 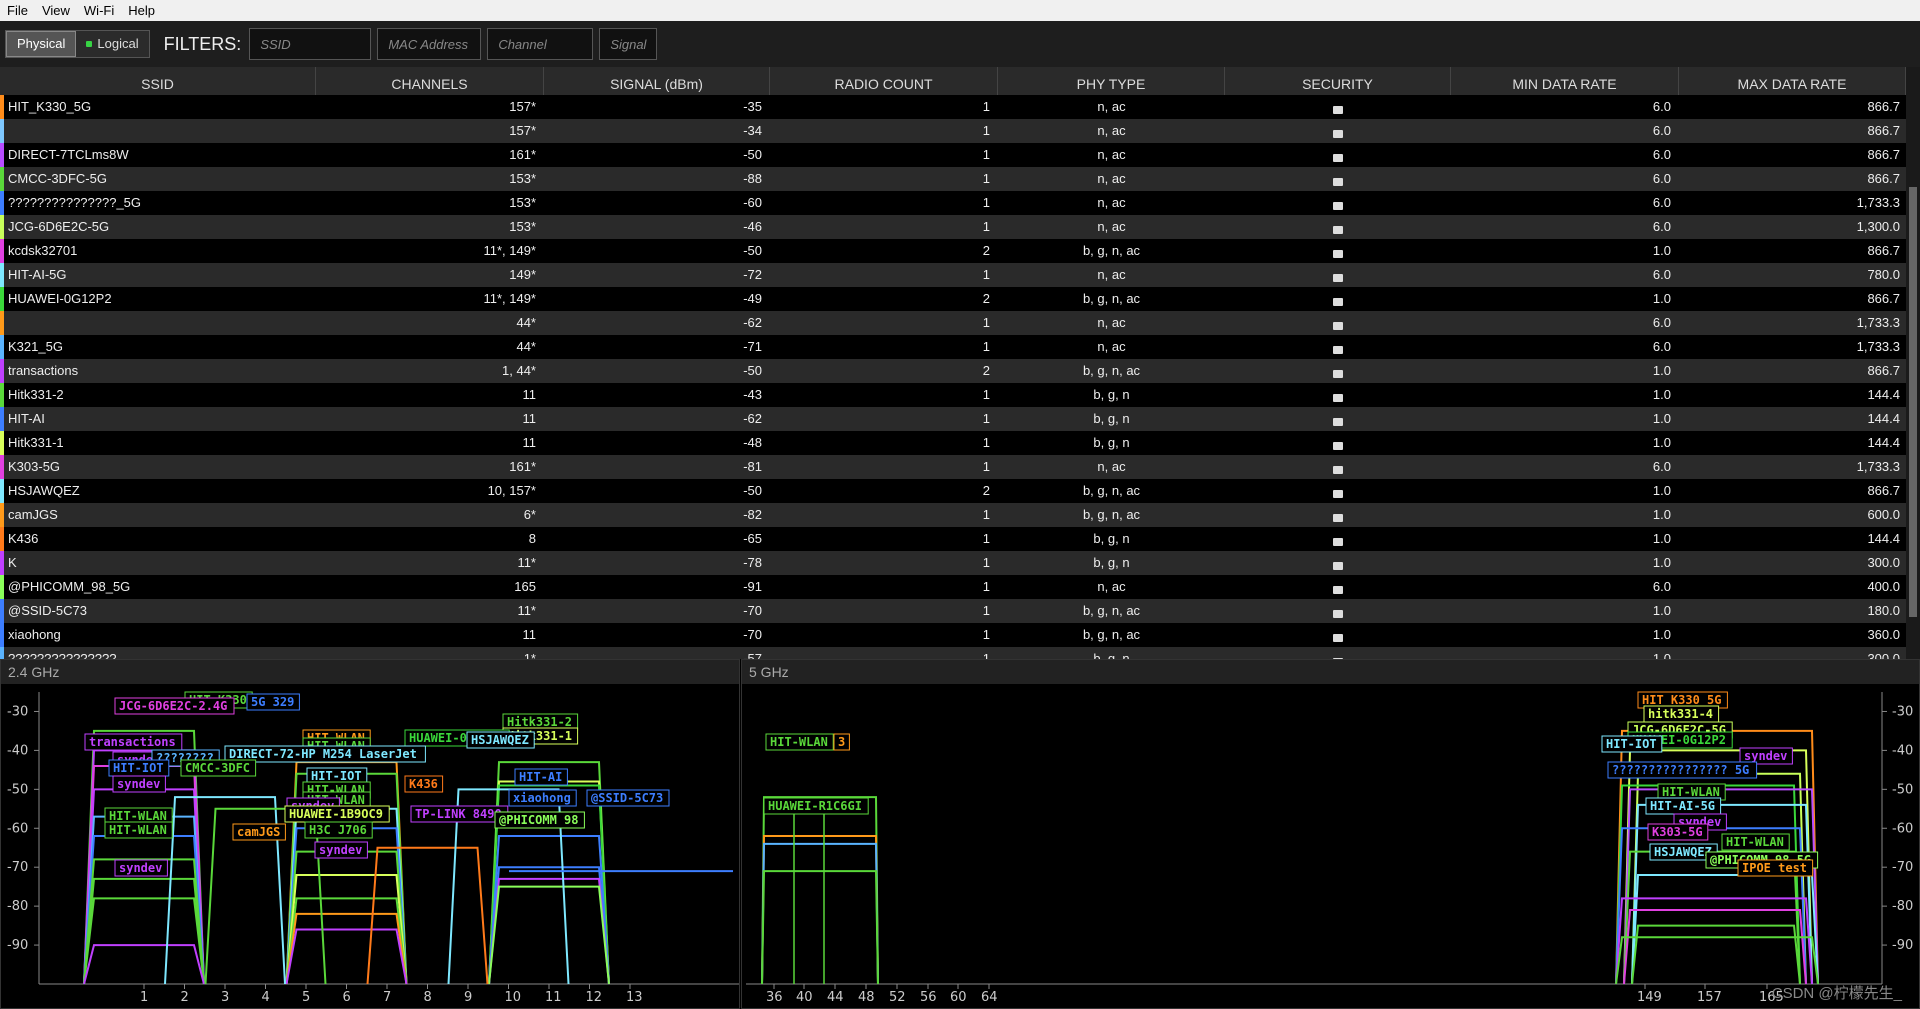 I want to click on physical-view-button: Physical, so click(x=41, y=44).